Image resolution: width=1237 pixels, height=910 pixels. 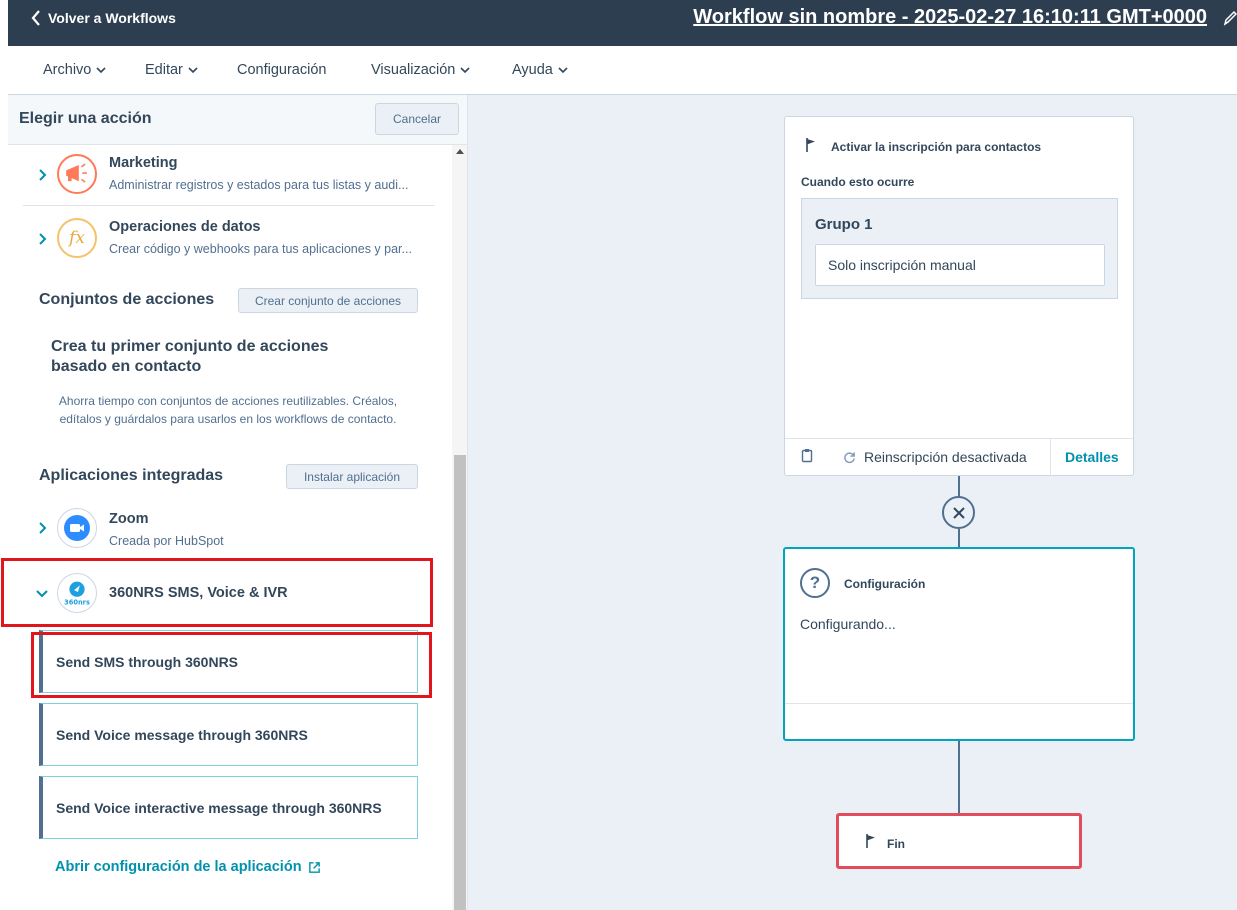 I want to click on back-link-label: Volver a Workflows, so click(x=112, y=18).